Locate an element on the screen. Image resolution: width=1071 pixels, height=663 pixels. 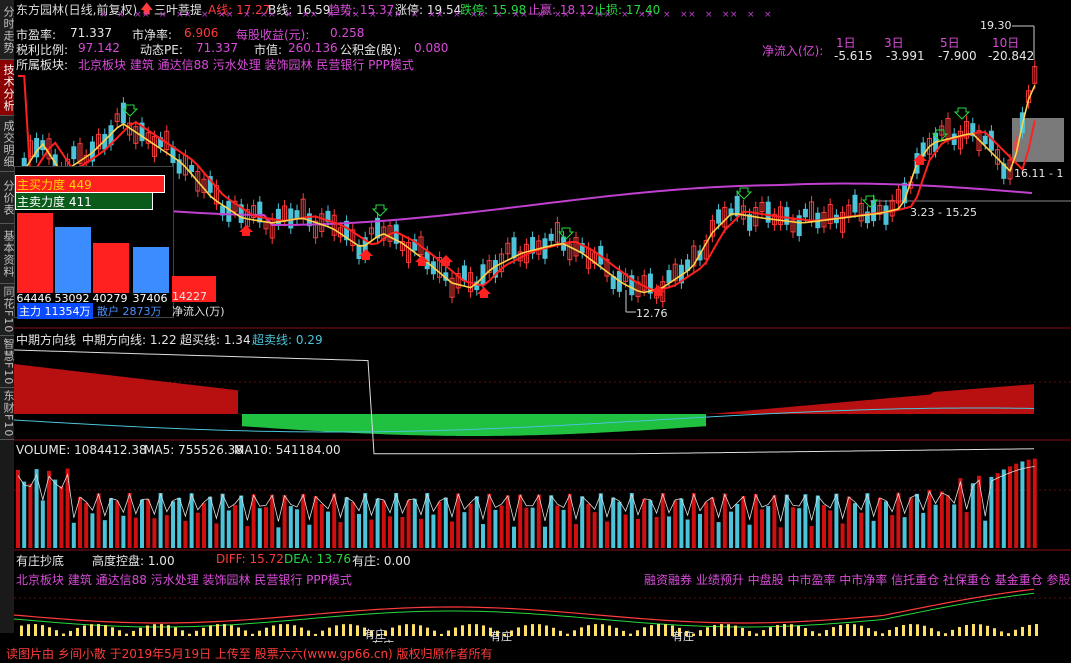
force-num-5: 14227 is located at coordinates (189, 296).